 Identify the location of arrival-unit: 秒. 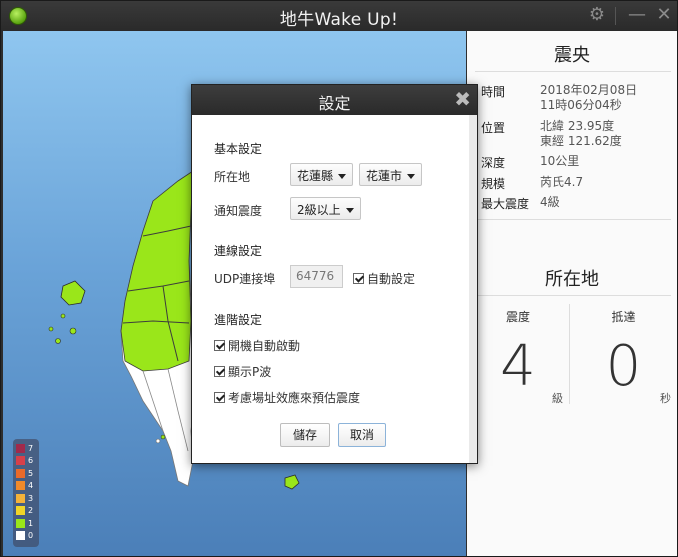
(665, 398).